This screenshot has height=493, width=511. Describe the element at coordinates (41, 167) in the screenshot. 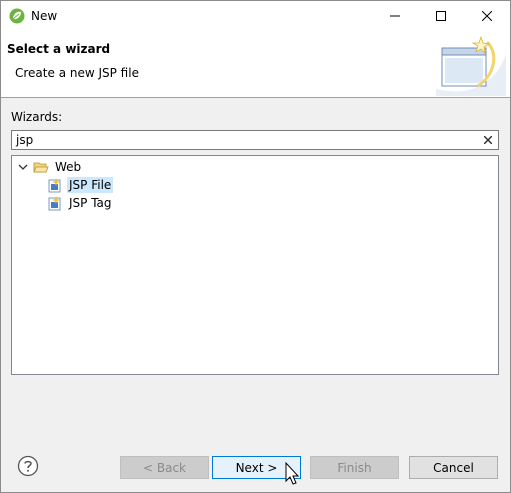

I see `folder-open-icon` at that location.